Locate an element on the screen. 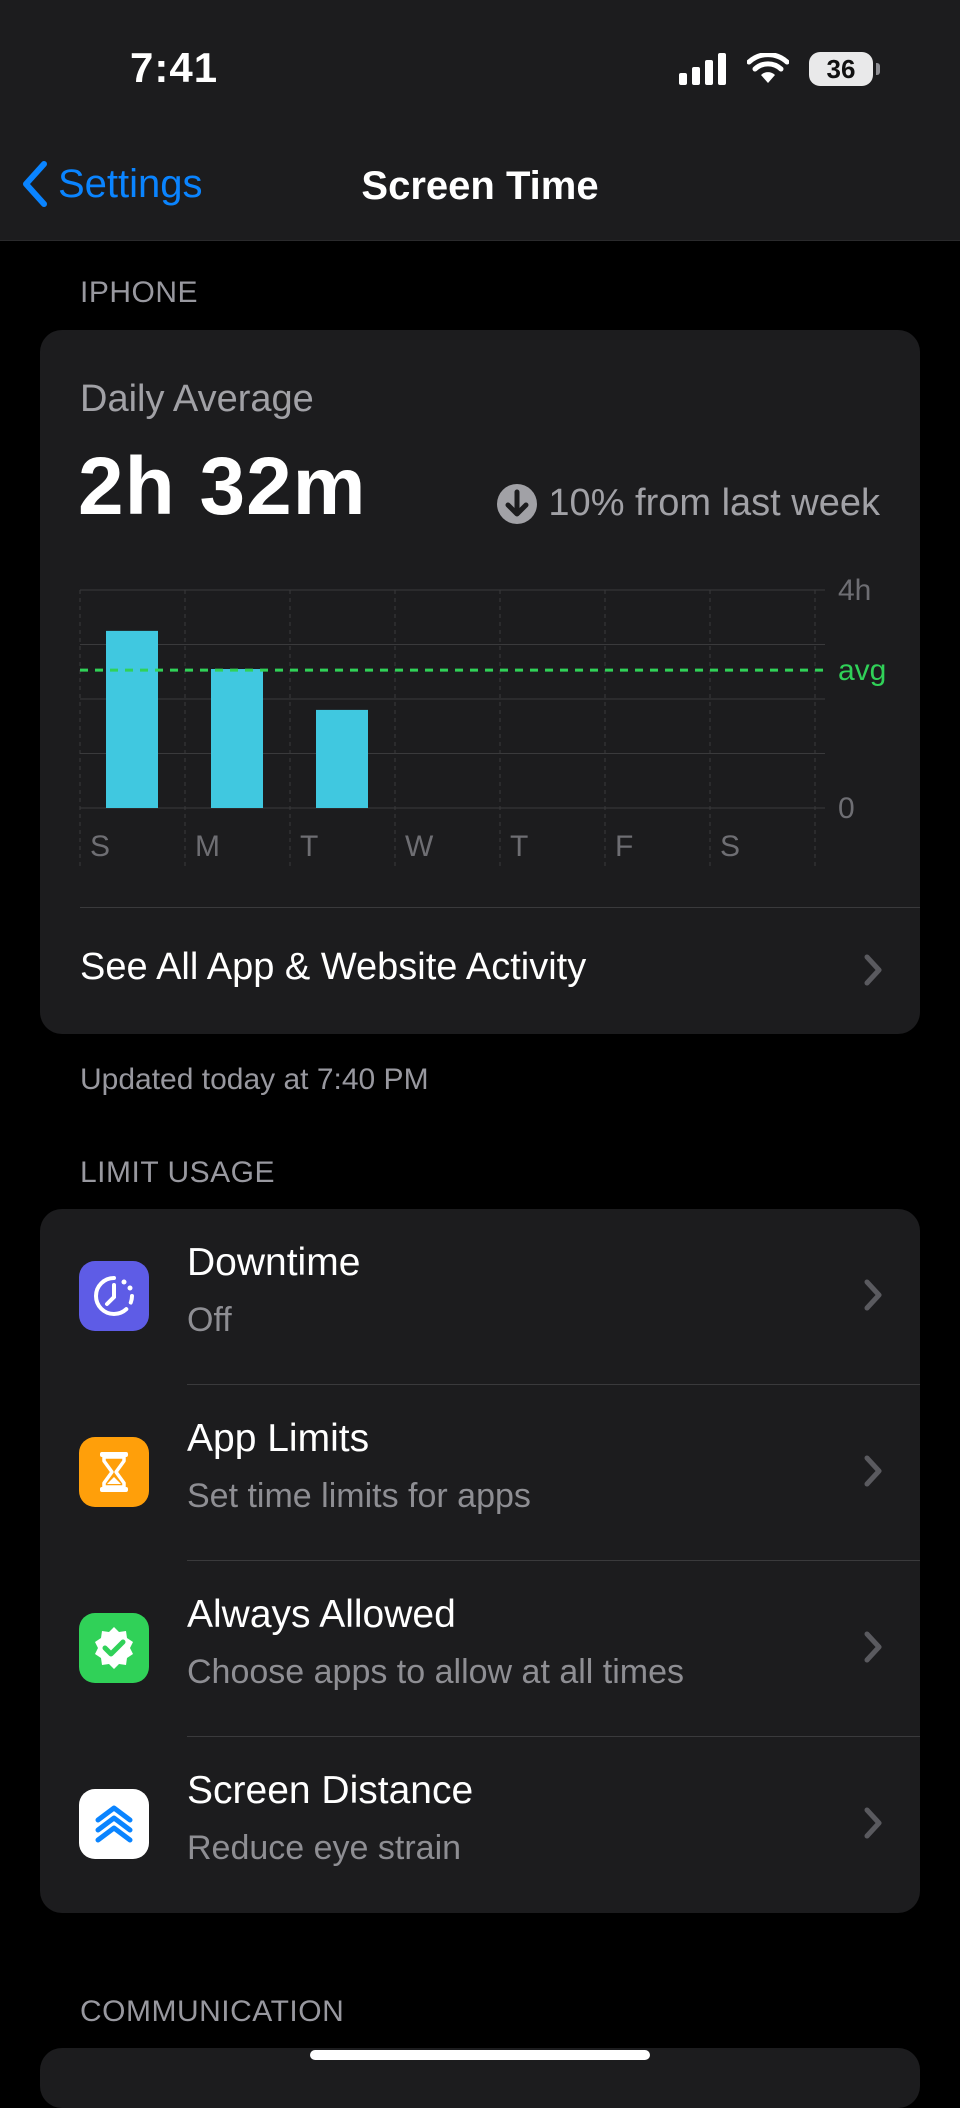  x-tick-label-6: S is located at coordinates (730, 846).